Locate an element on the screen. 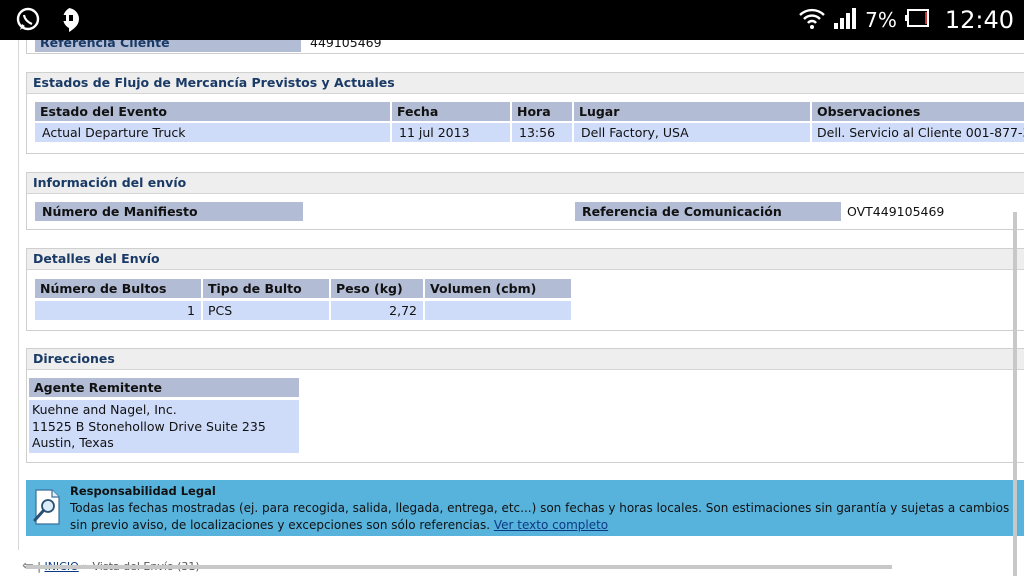  col-observations: Observaciones is located at coordinates (918, 111).